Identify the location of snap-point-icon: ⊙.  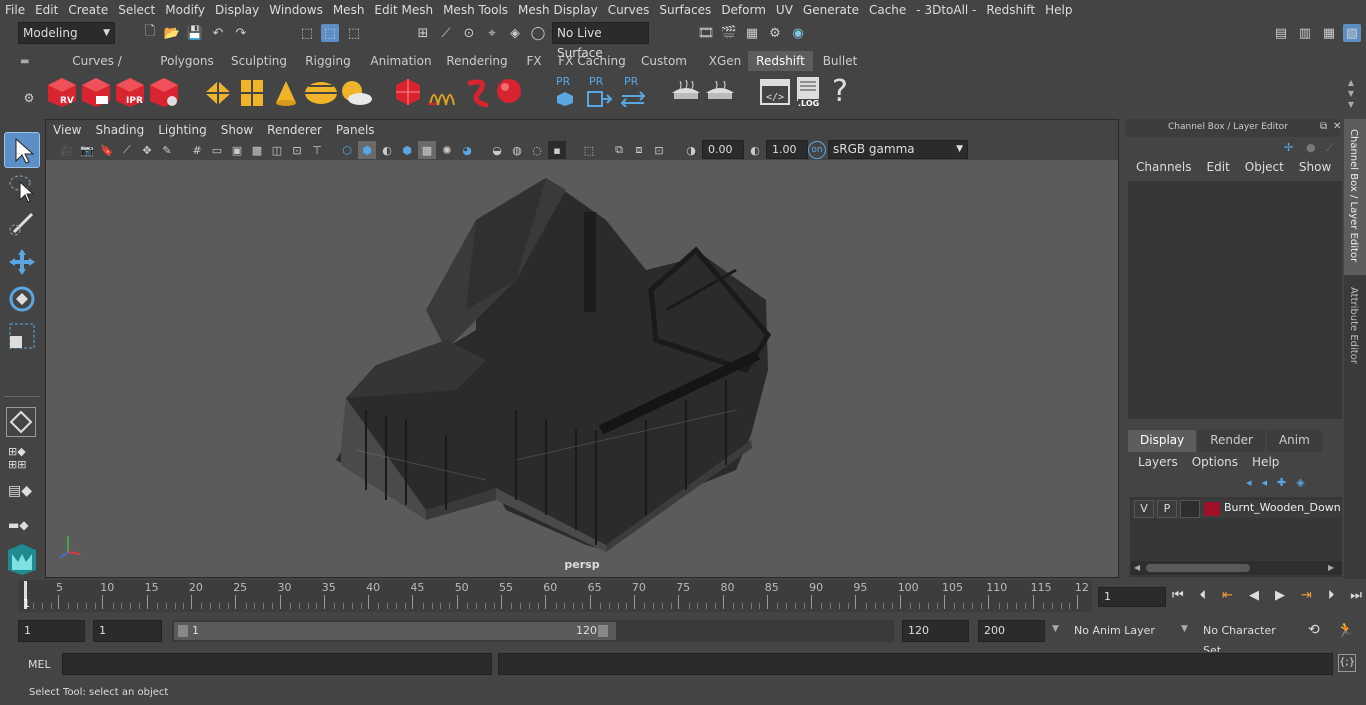
(469, 33).